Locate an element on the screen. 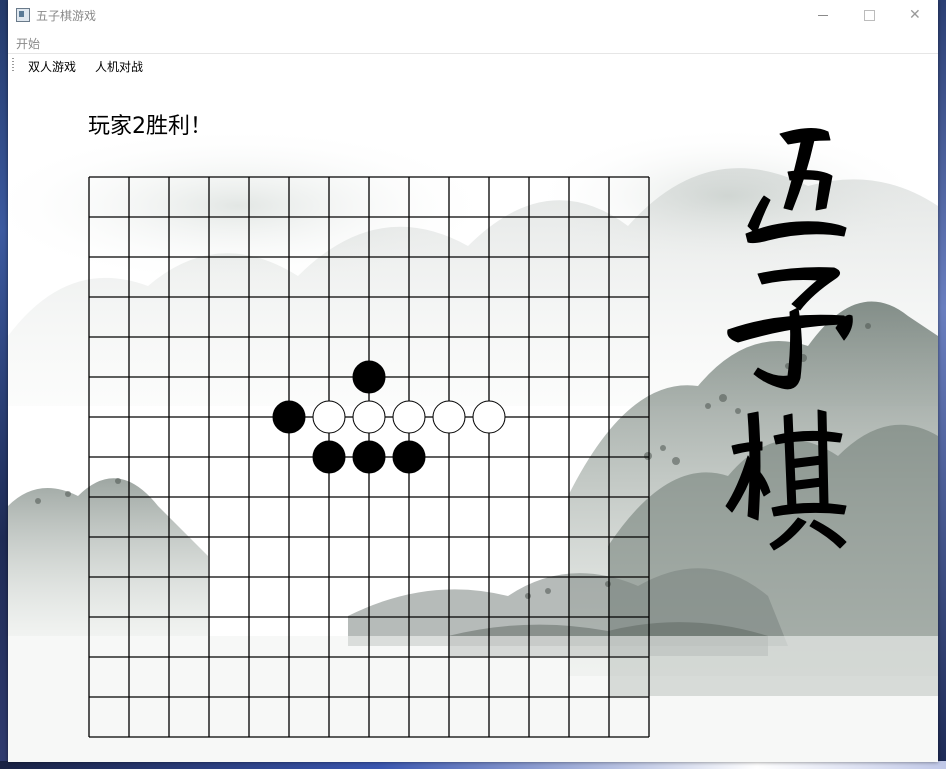 This screenshot has height=769, width=946. desktop-edge-bottom is located at coordinates (473, 765).